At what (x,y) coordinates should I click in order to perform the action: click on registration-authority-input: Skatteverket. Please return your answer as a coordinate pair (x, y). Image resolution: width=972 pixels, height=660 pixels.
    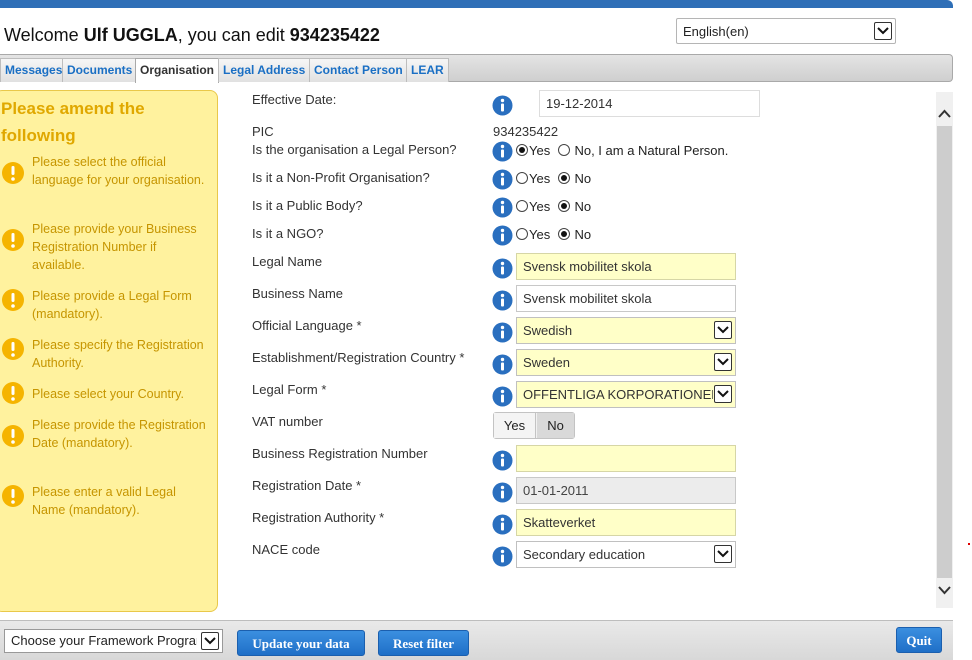
    Looking at the image, I should click on (626, 522).